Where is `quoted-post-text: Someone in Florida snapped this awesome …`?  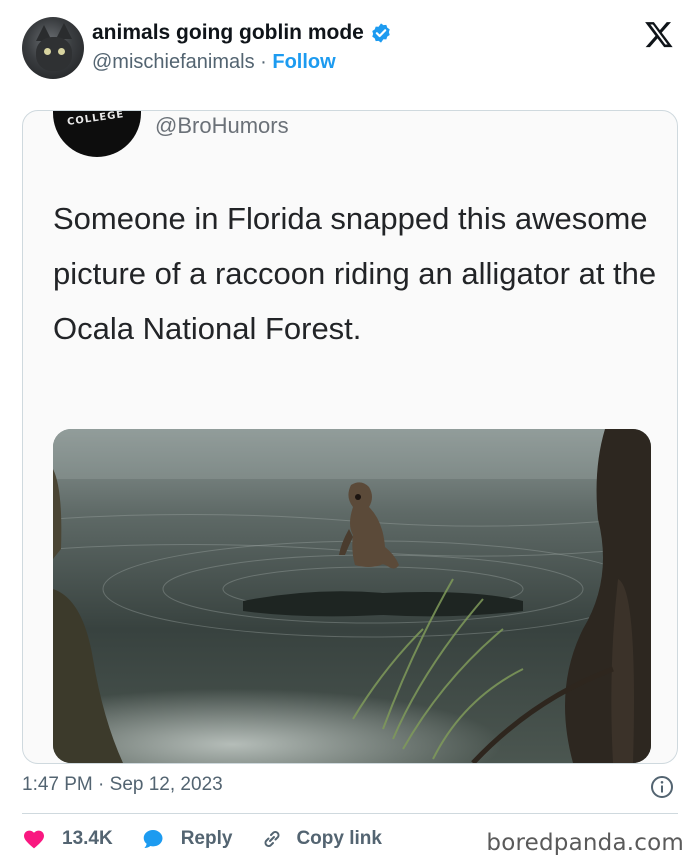
quoted-post-text: Someone in Florida snapped this awesome … is located at coordinates (355, 273).